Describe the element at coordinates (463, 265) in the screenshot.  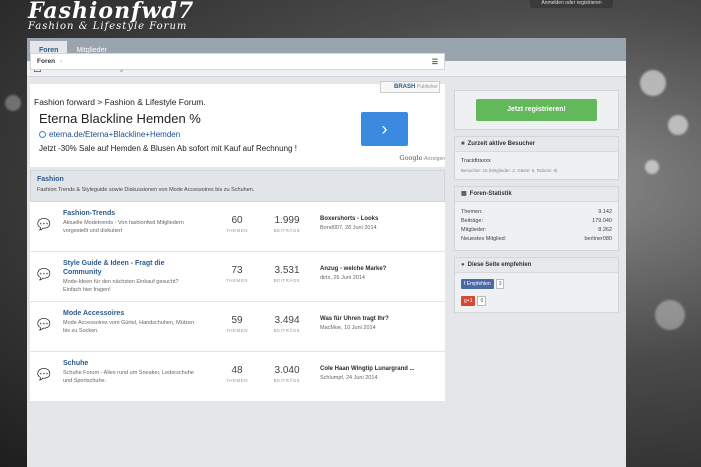
I see `thumbs-up-icon: ●` at that location.